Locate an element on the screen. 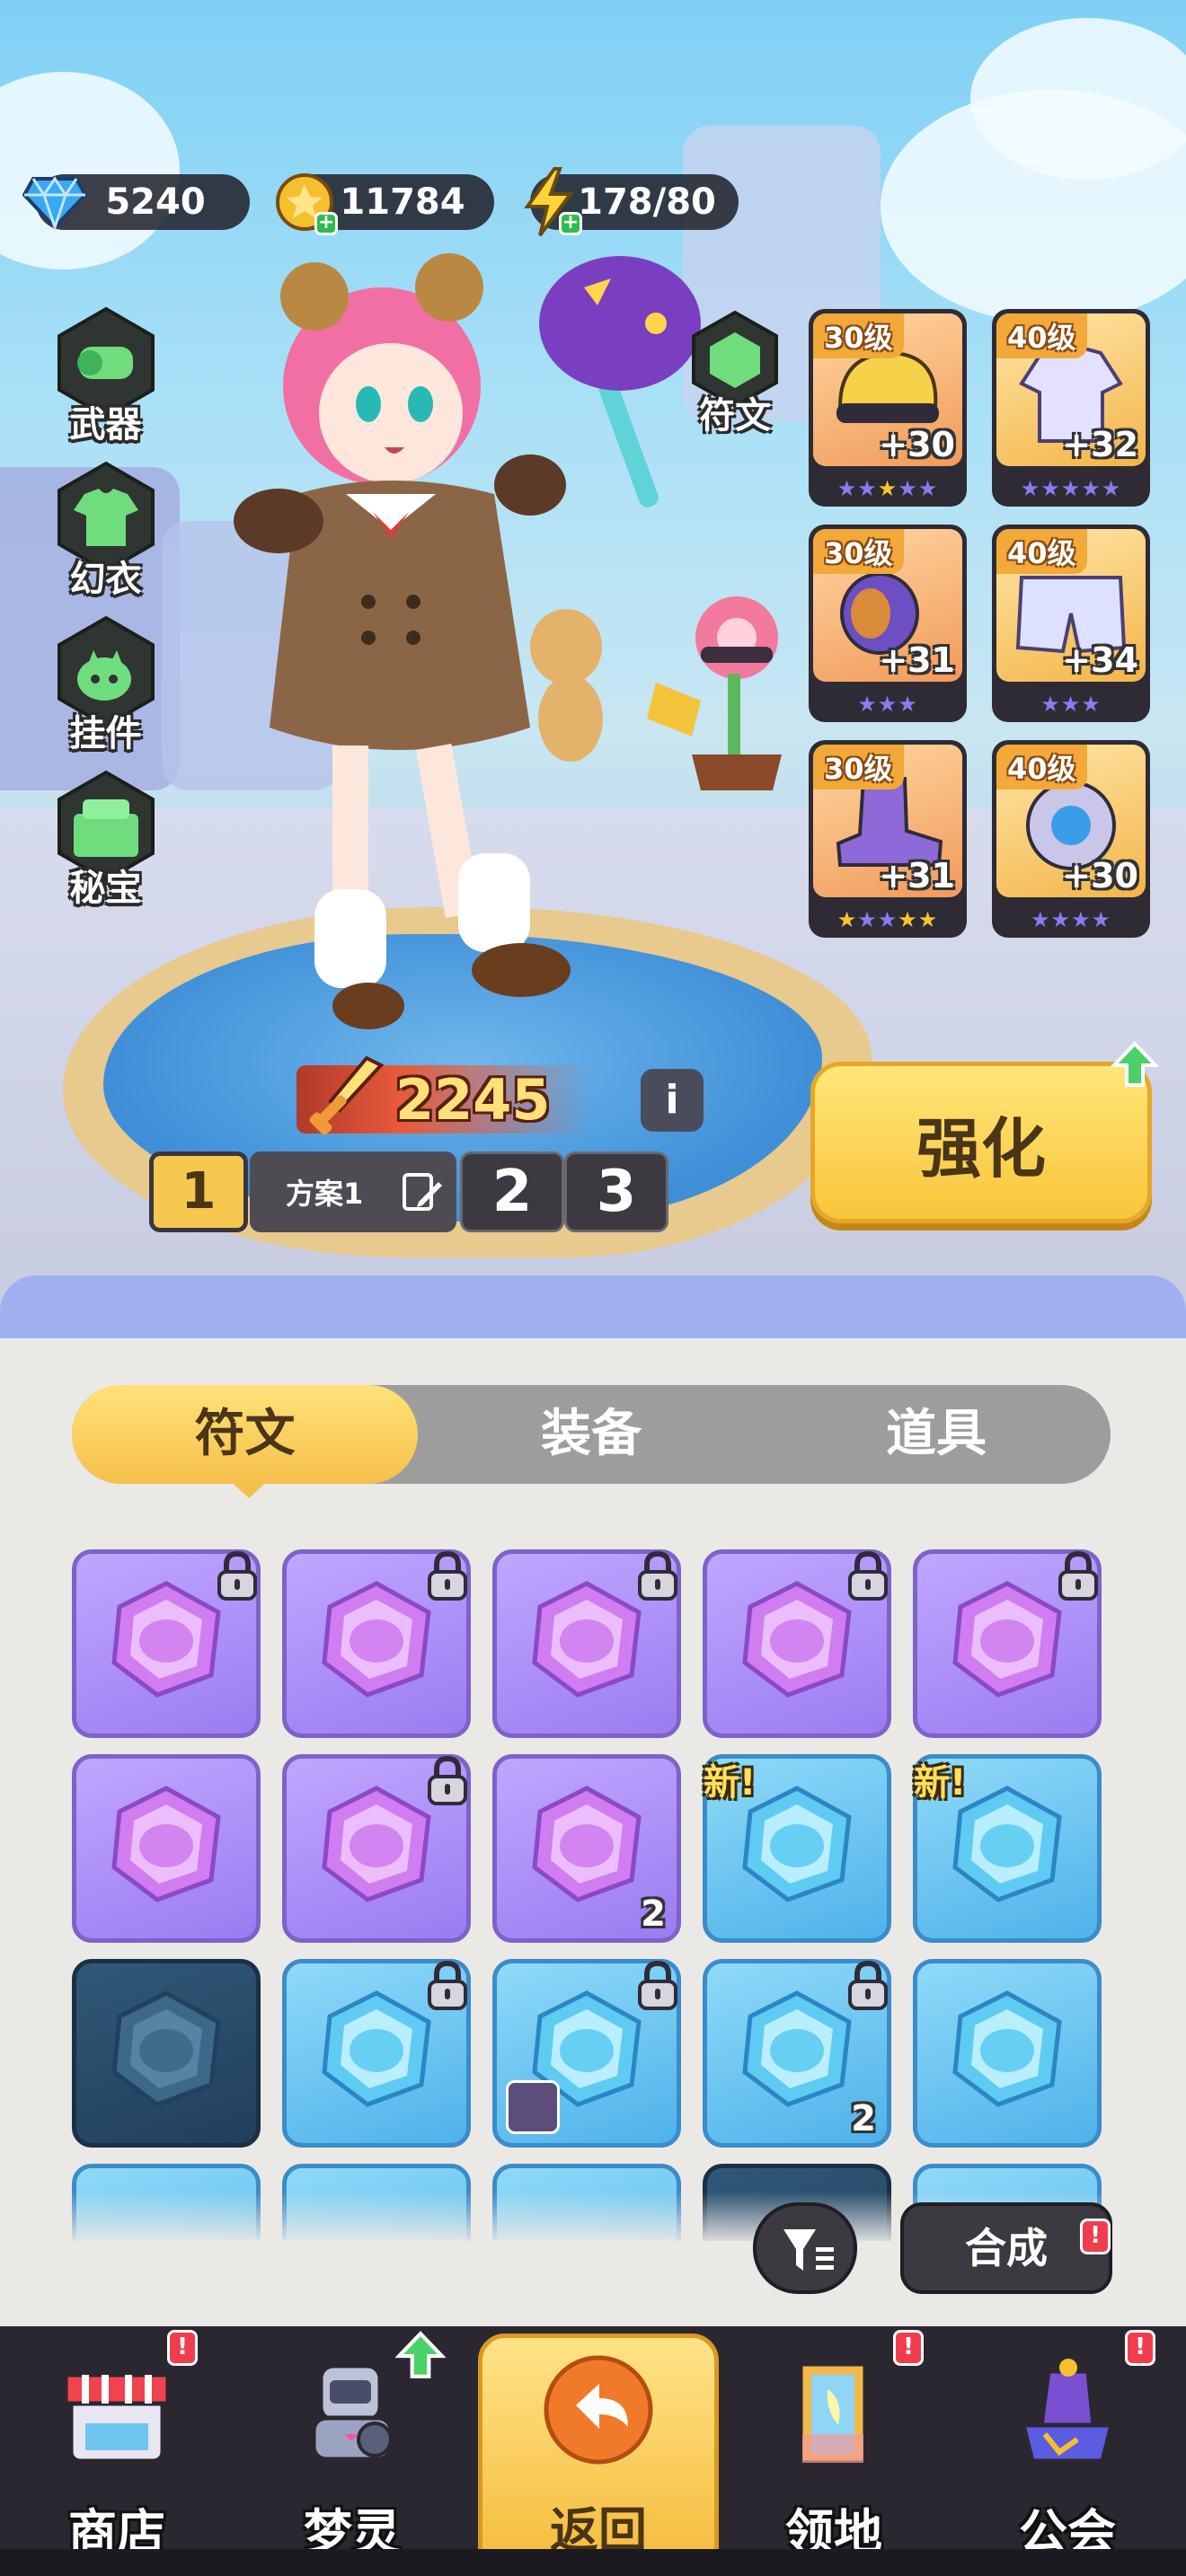  enhance-button: 强化 is located at coordinates (981, 1142).